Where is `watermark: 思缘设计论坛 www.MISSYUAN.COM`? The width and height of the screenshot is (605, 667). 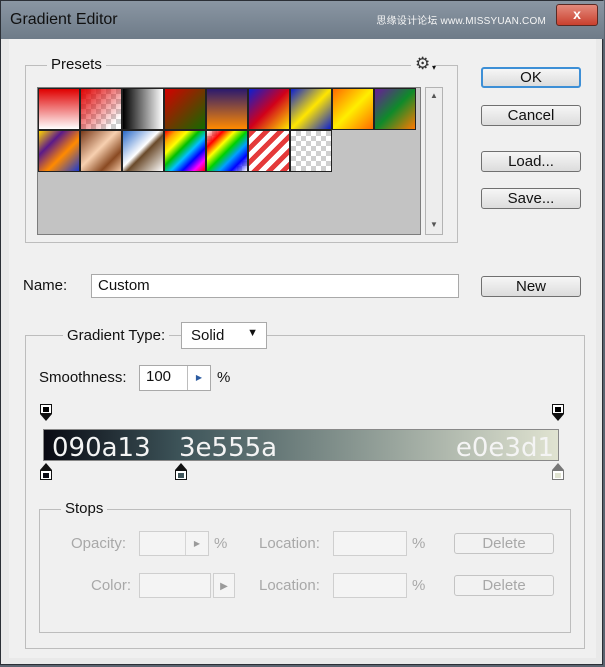
watermark: 思缘设计论坛 www.MISSYUAN.COM is located at coordinates (461, 21).